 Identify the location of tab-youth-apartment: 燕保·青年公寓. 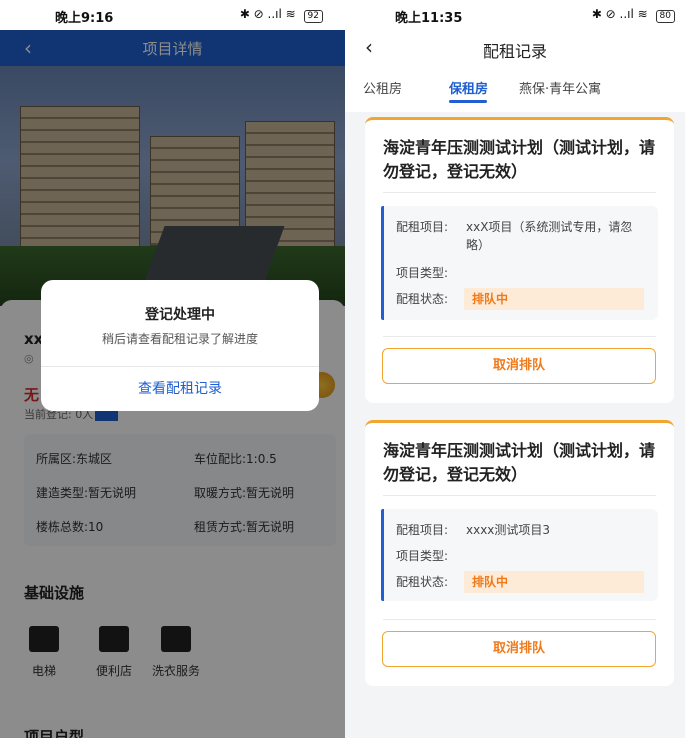
(560, 87).